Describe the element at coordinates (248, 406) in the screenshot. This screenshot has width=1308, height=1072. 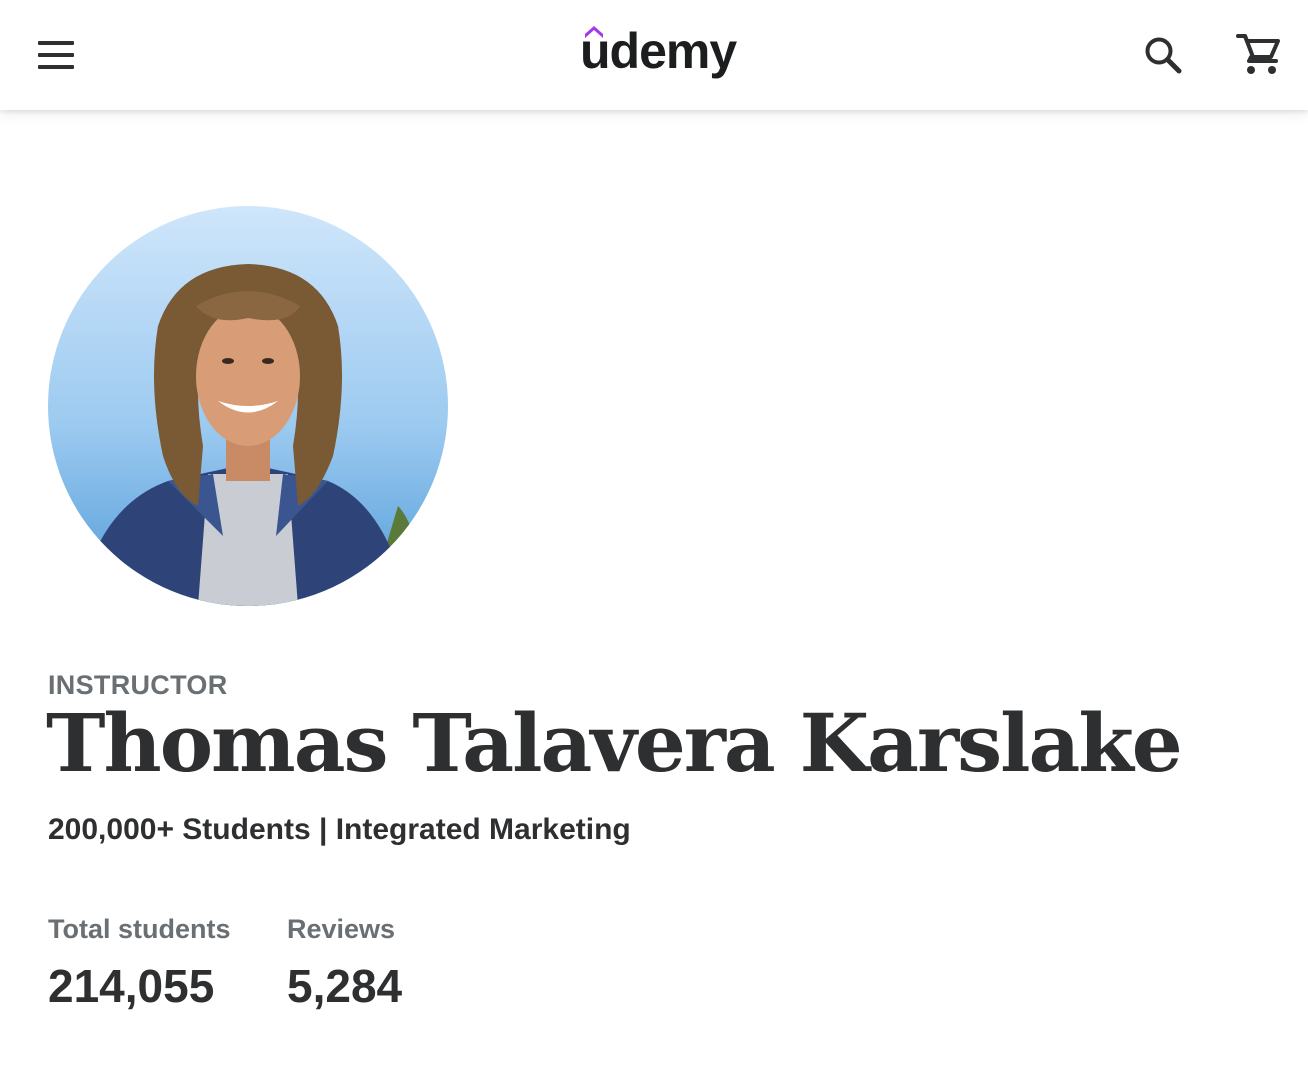
I see `instructor-avatar` at that location.